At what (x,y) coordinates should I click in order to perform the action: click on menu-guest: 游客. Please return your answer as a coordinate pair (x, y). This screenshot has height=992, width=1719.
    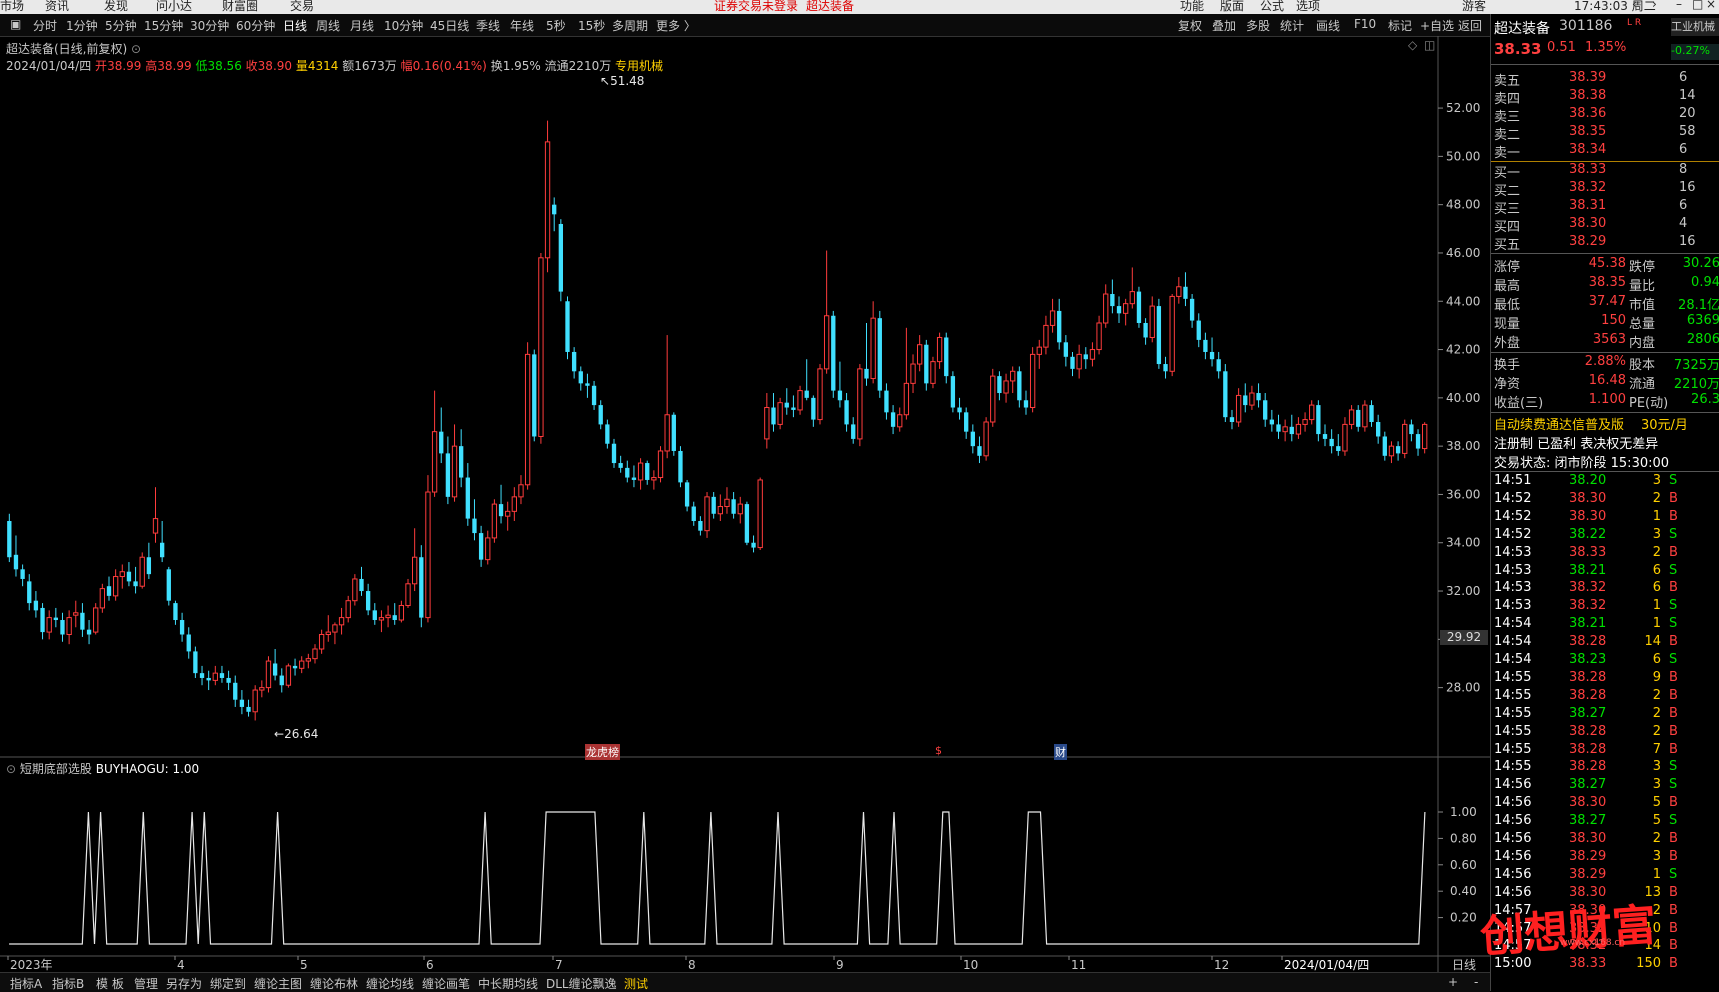
    Looking at the image, I should click on (1474, 7).